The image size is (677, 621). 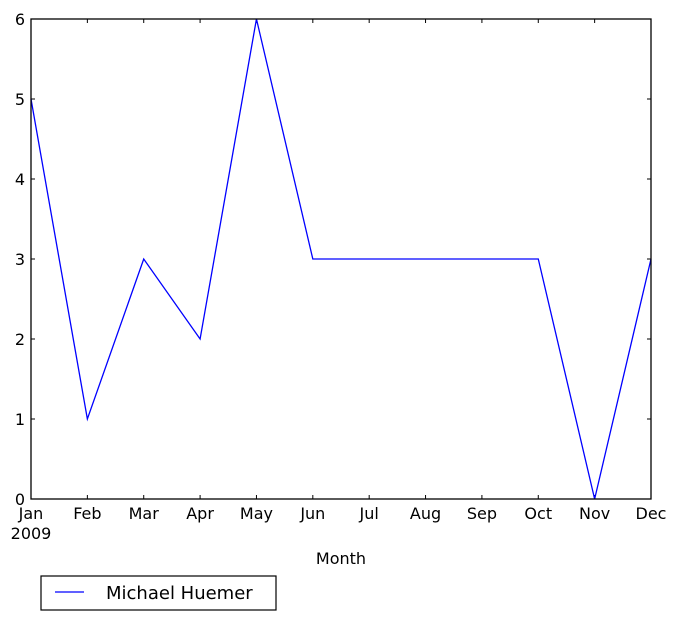 What do you see at coordinates (538, 513) in the screenshot?
I see `x-tick-label: Oct` at bounding box center [538, 513].